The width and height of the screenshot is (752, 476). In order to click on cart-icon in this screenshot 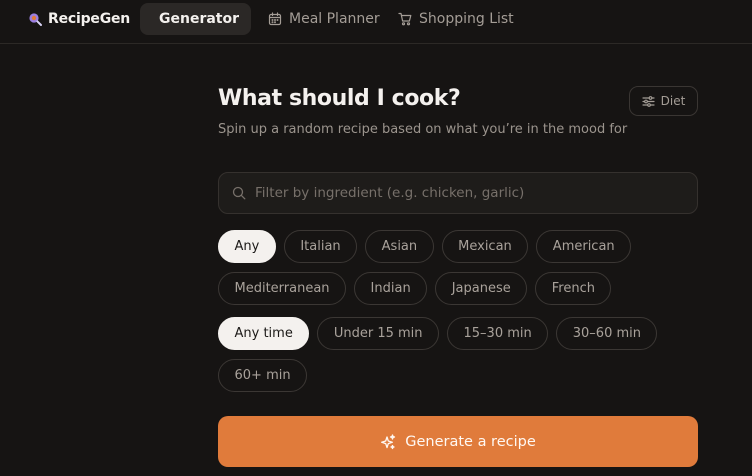, I will do `click(405, 19)`.